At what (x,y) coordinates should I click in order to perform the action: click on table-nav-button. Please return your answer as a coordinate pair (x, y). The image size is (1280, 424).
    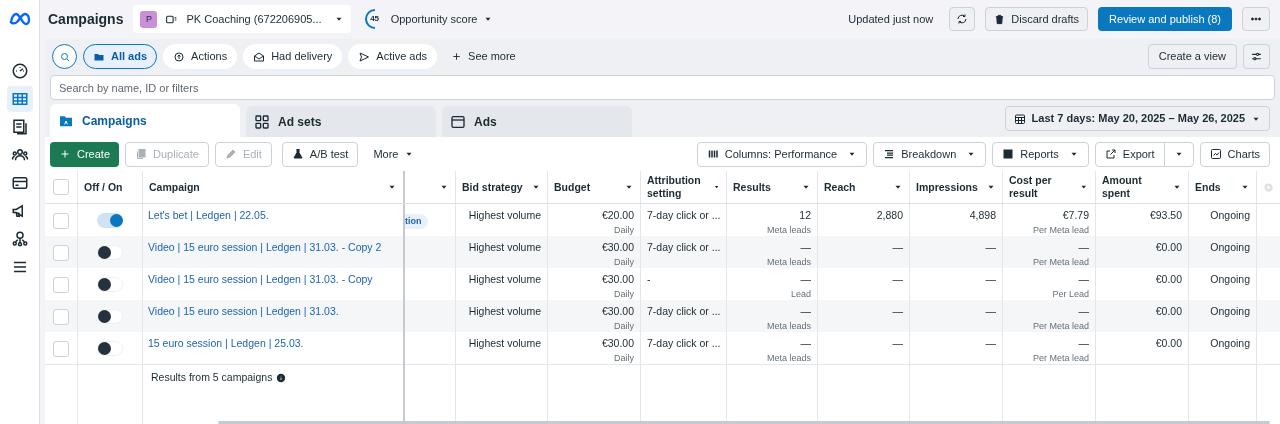
    Looking at the image, I should click on (19, 99).